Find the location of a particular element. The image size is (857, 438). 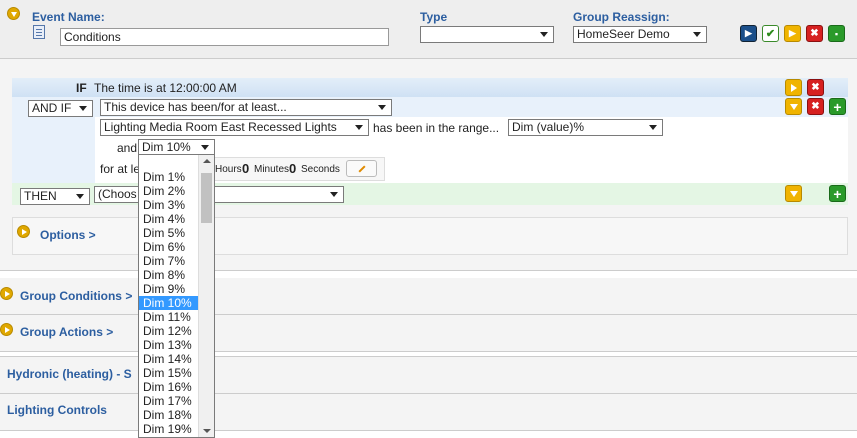

collapse-condition-button is located at coordinates (793, 106).